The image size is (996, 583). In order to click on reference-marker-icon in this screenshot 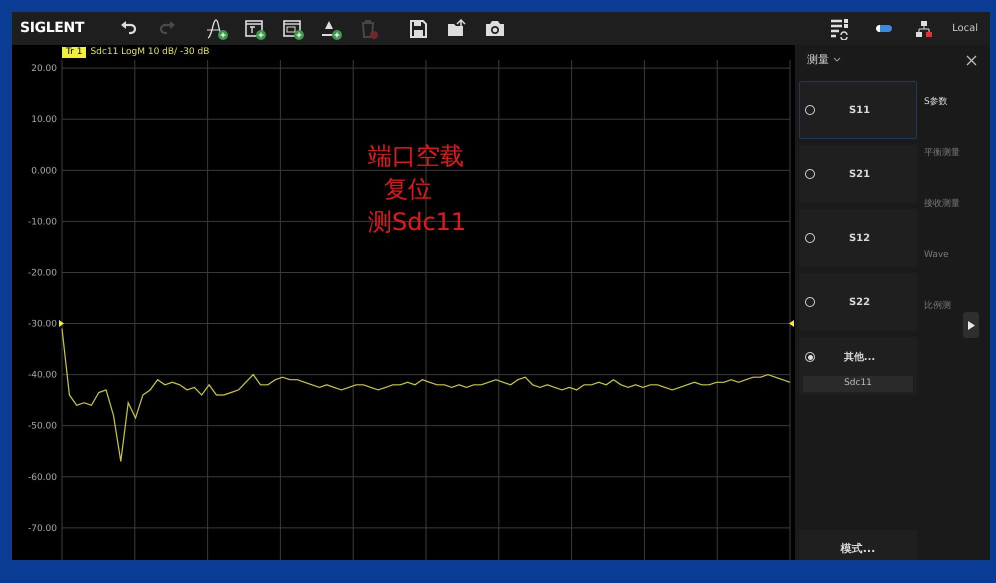, I will do `click(61, 324)`.